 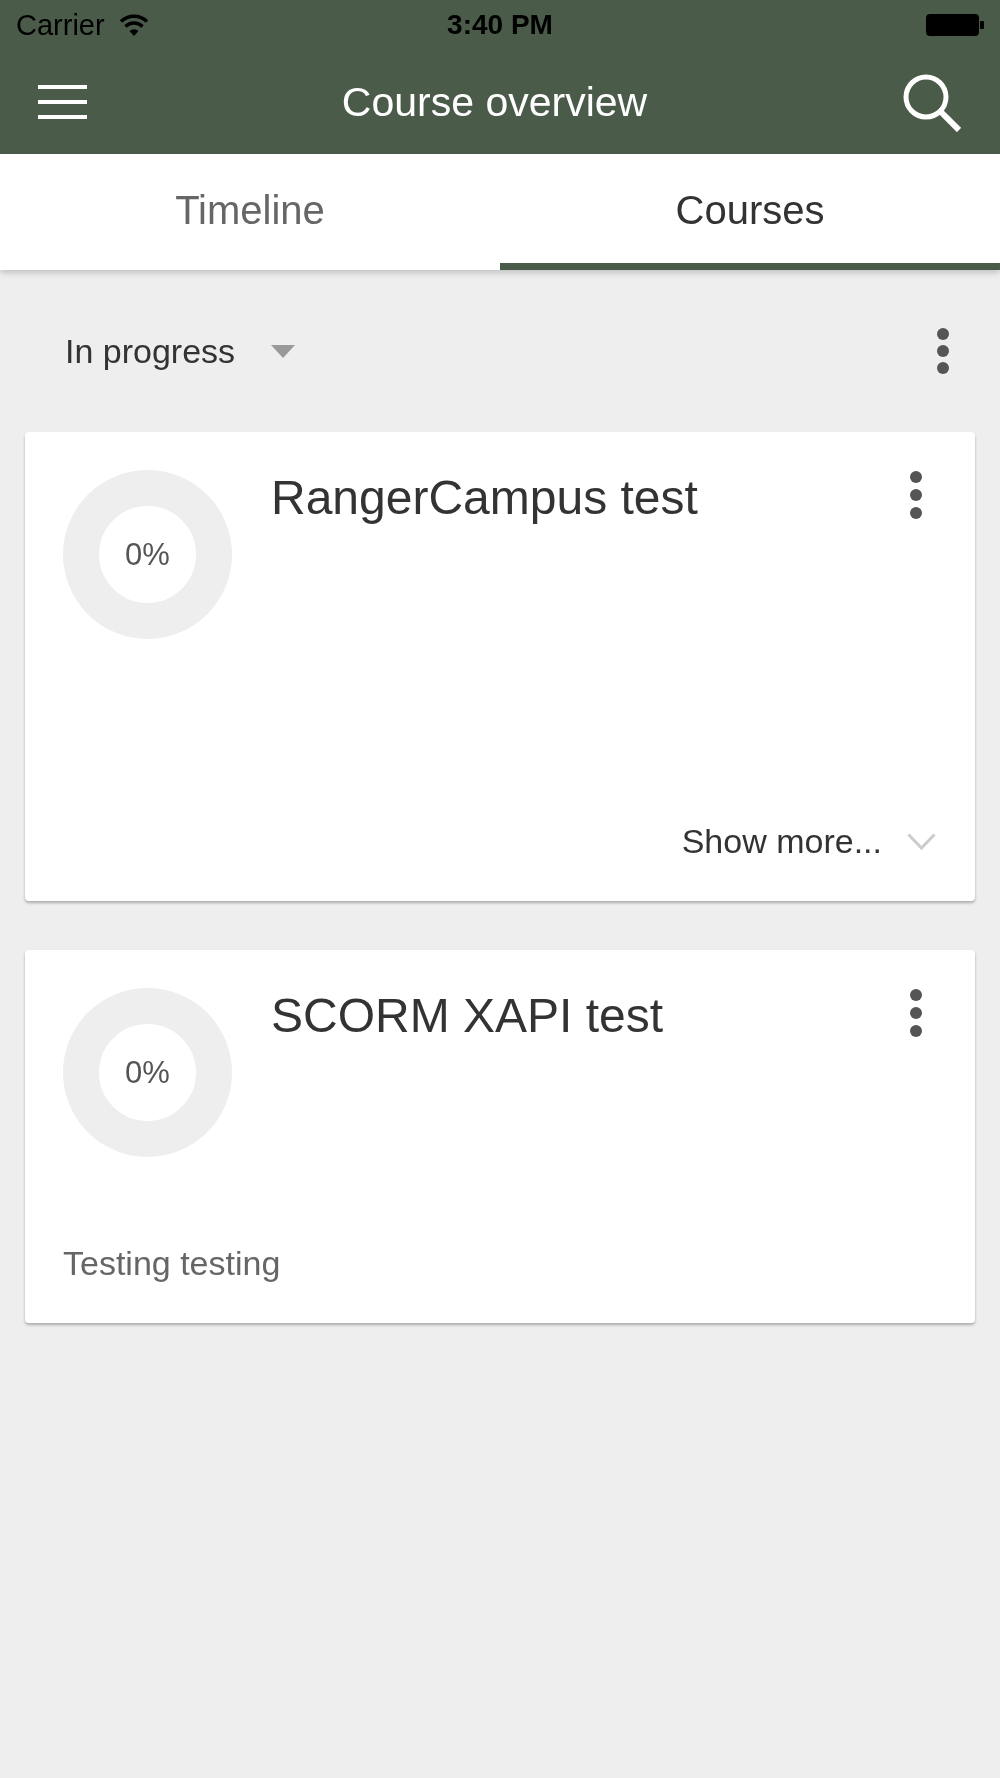 I want to click on menu-icon, so click(x=62, y=102).